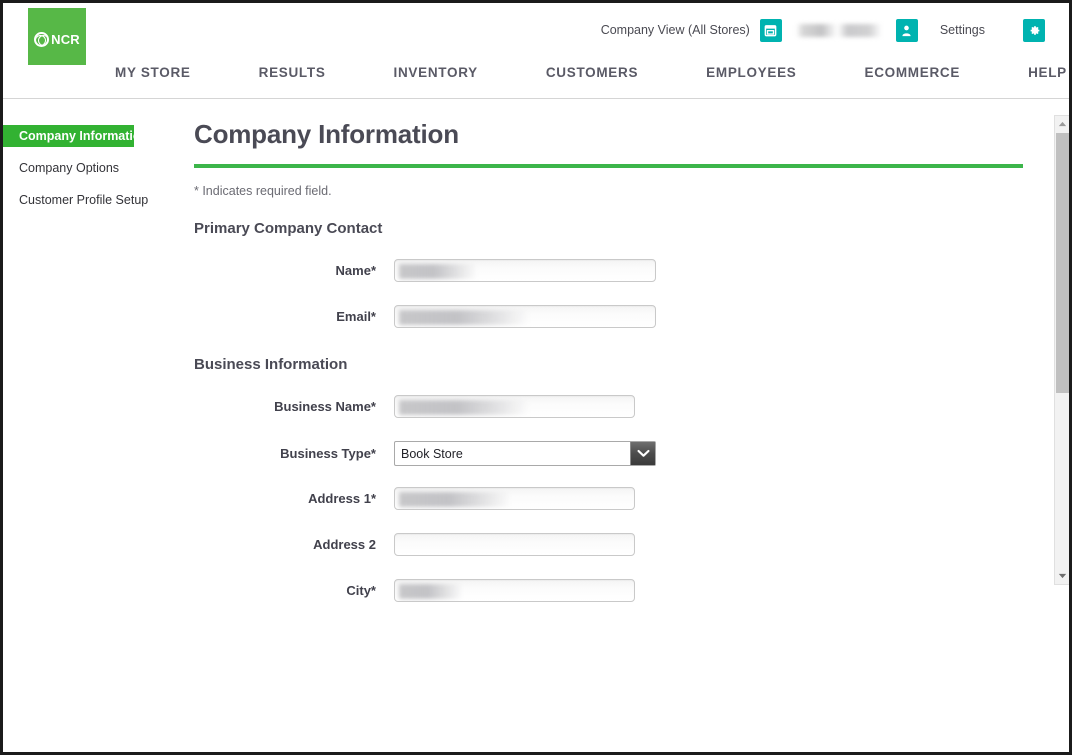 This screenshot has height=755, width=1072. I want to click on nav-item-results: RESULTS, so click(292, 72).